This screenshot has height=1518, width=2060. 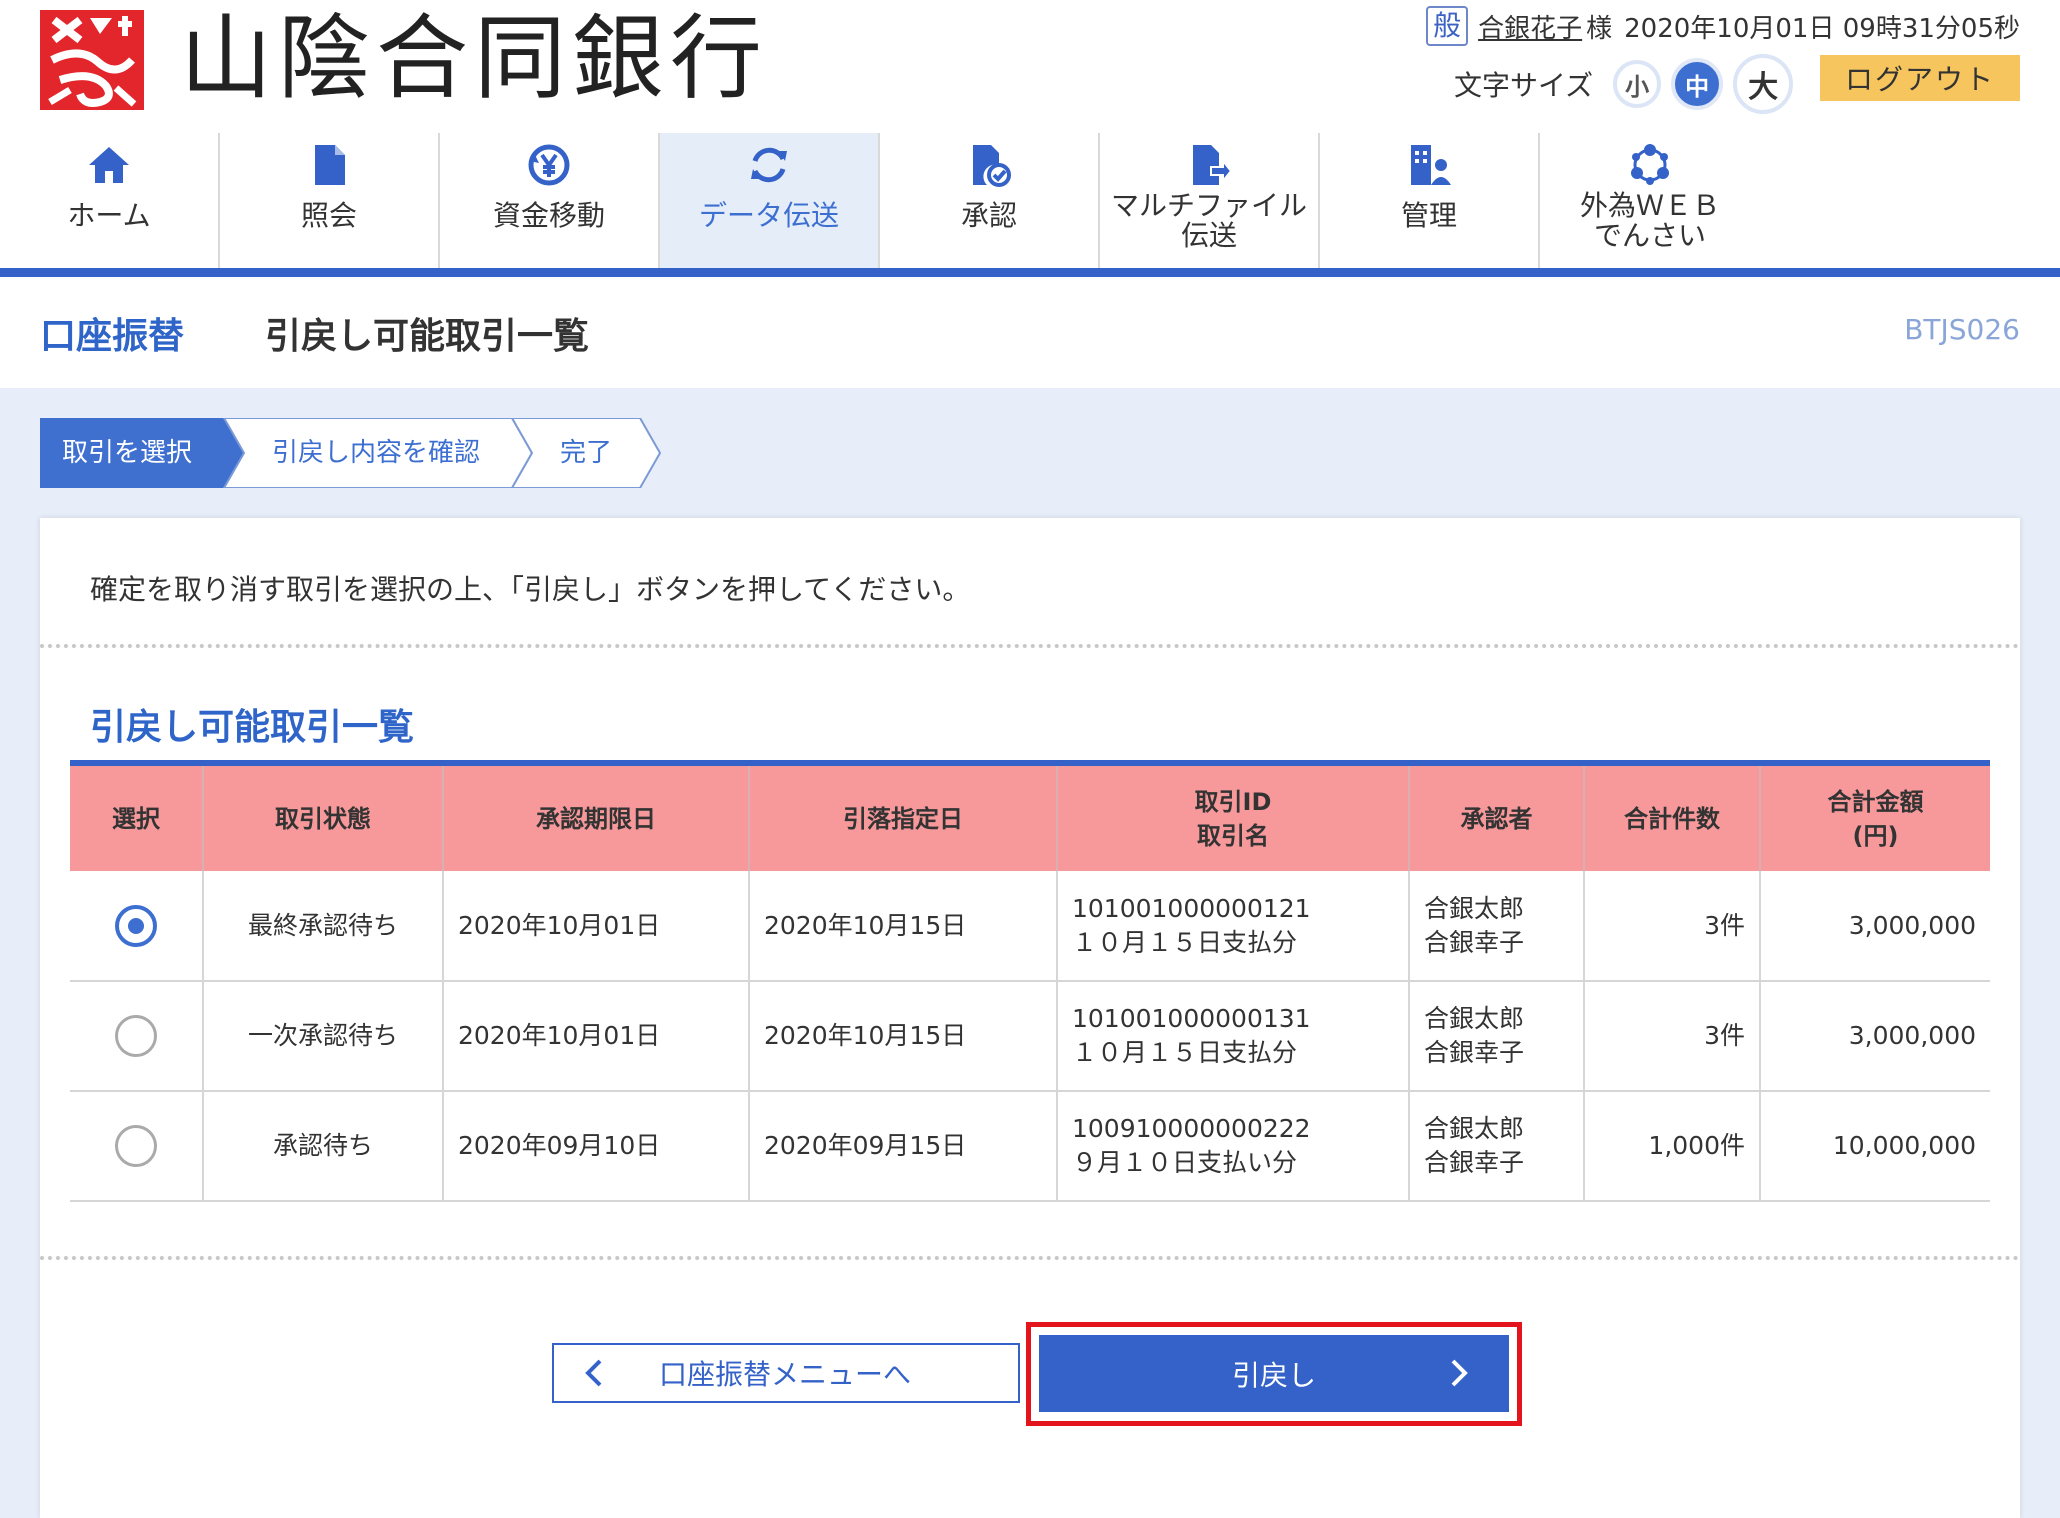 What do you see at coordinates (1447, 26) in the screenshot?
I see `user-kind-badge: 般` at bounding box center [1447, 26].